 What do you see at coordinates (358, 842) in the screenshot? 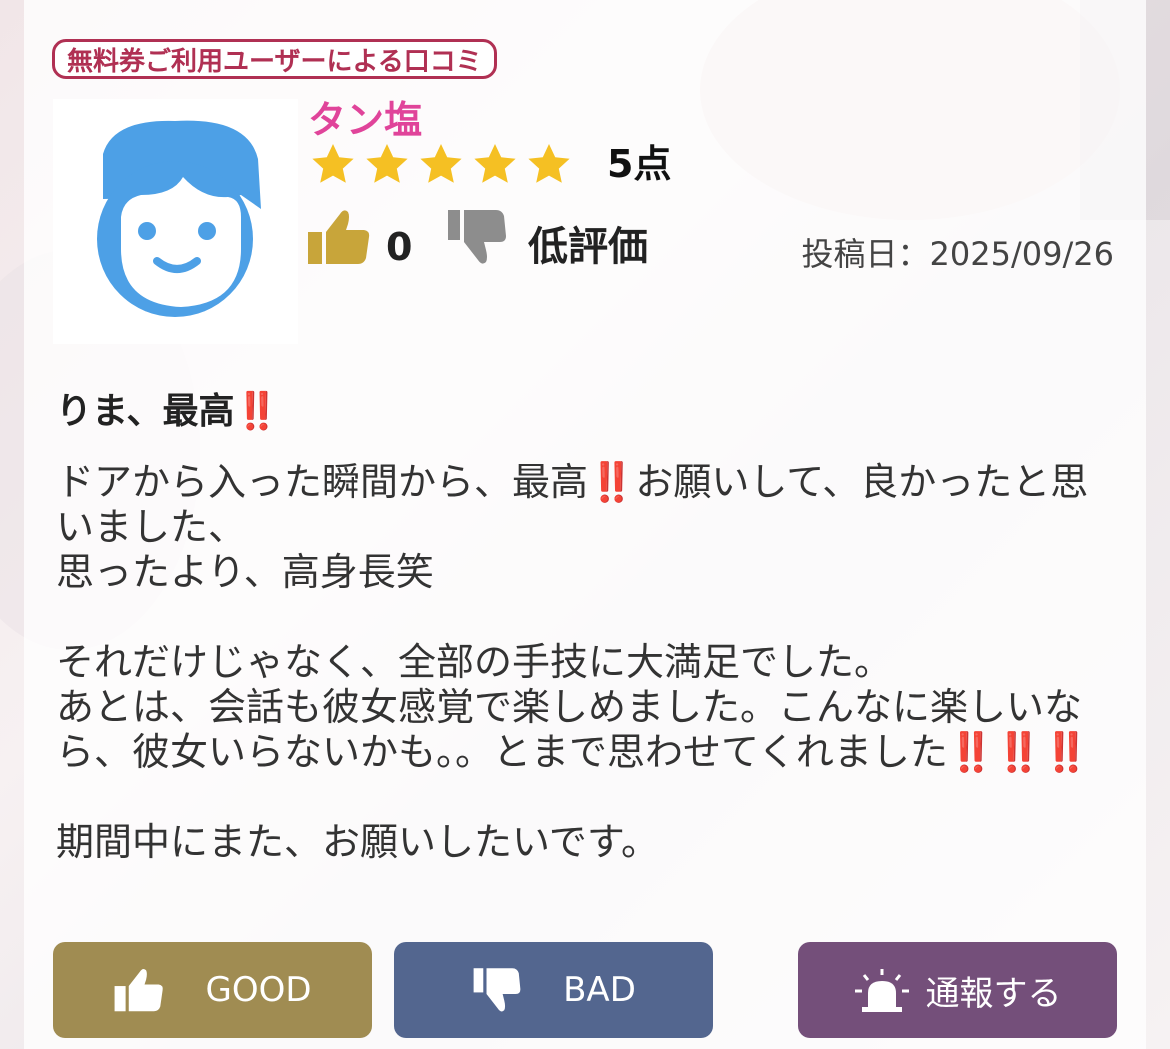
I see `review-paragraph: 期間中にまた、お願いしたいです。` at bounding box center [358, 842].